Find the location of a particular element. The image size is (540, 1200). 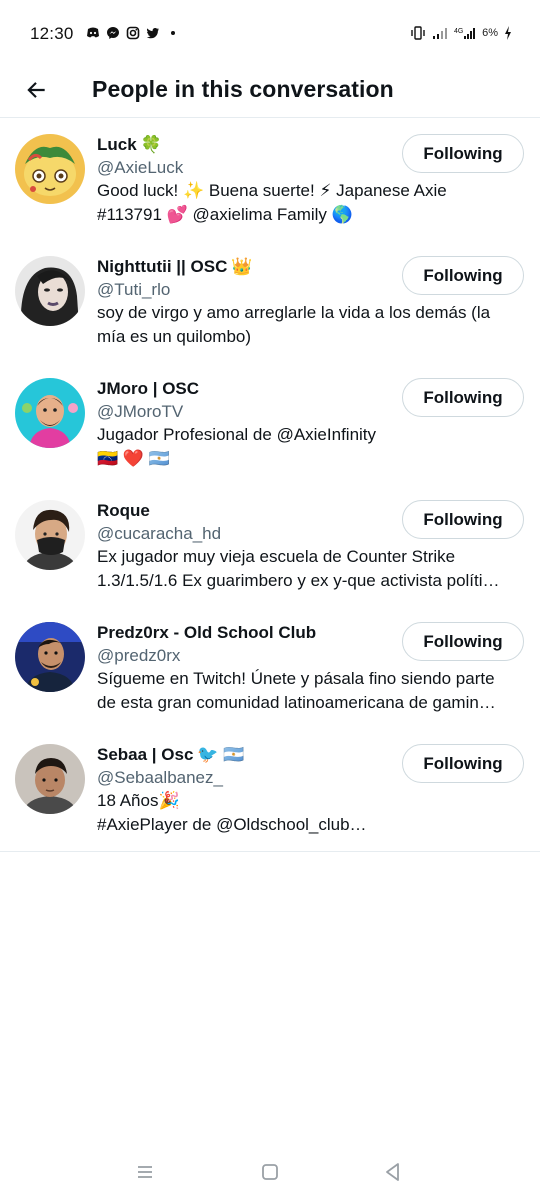

system-status-icons: 4G 6% is located at coordinates (461, 33).